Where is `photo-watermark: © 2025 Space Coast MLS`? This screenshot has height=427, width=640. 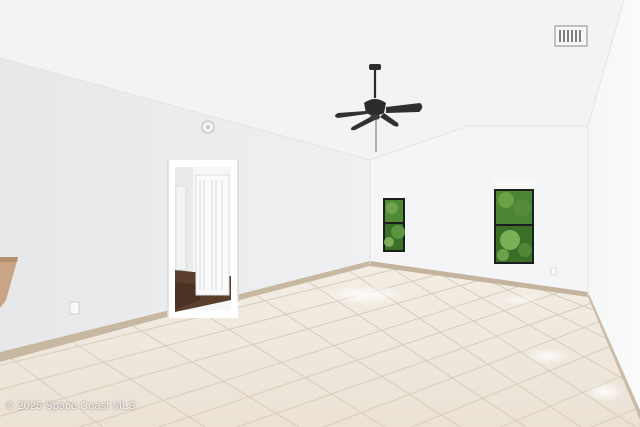
photo-watermark: © 2025 Space Coast MLS is located at coordinates (71, 406).